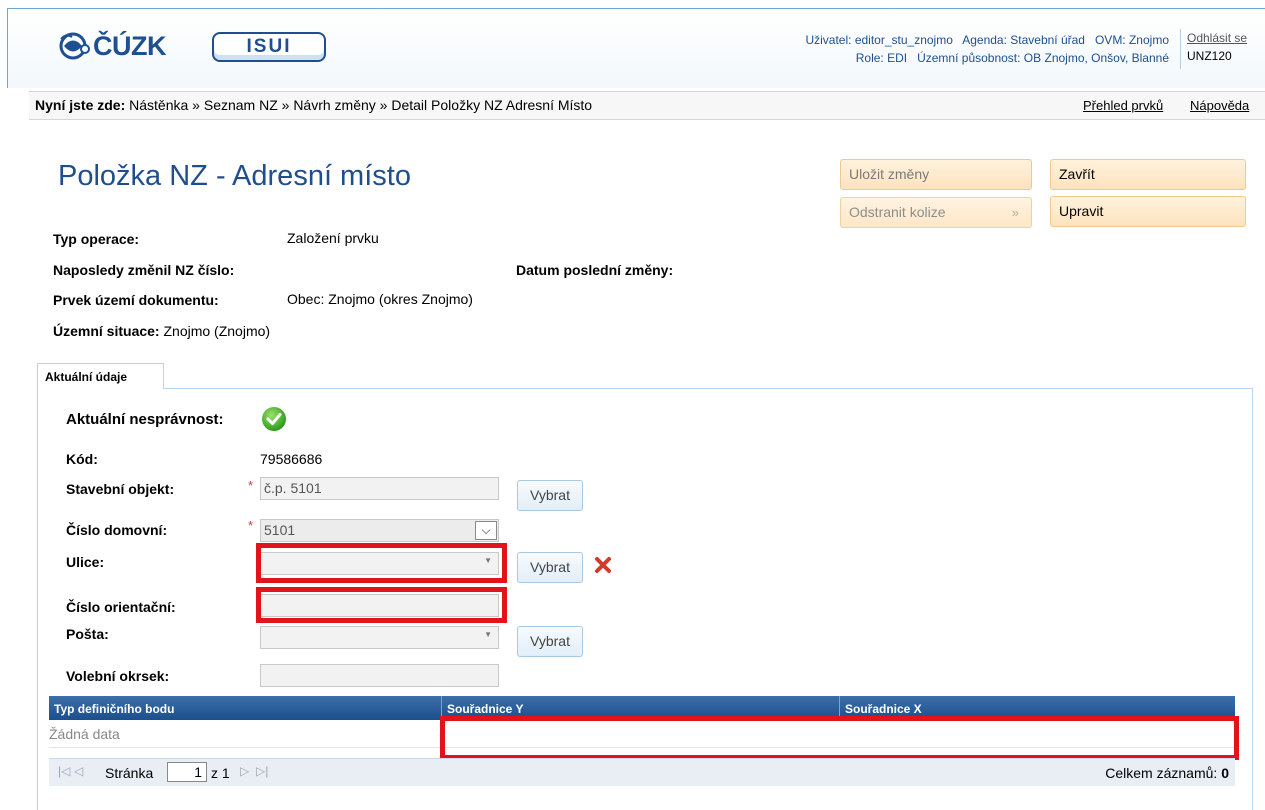  Describe the element at coordinates (106, 331) in the screenshot. I see `territorial-situation-label: Územní situace:` at that location.